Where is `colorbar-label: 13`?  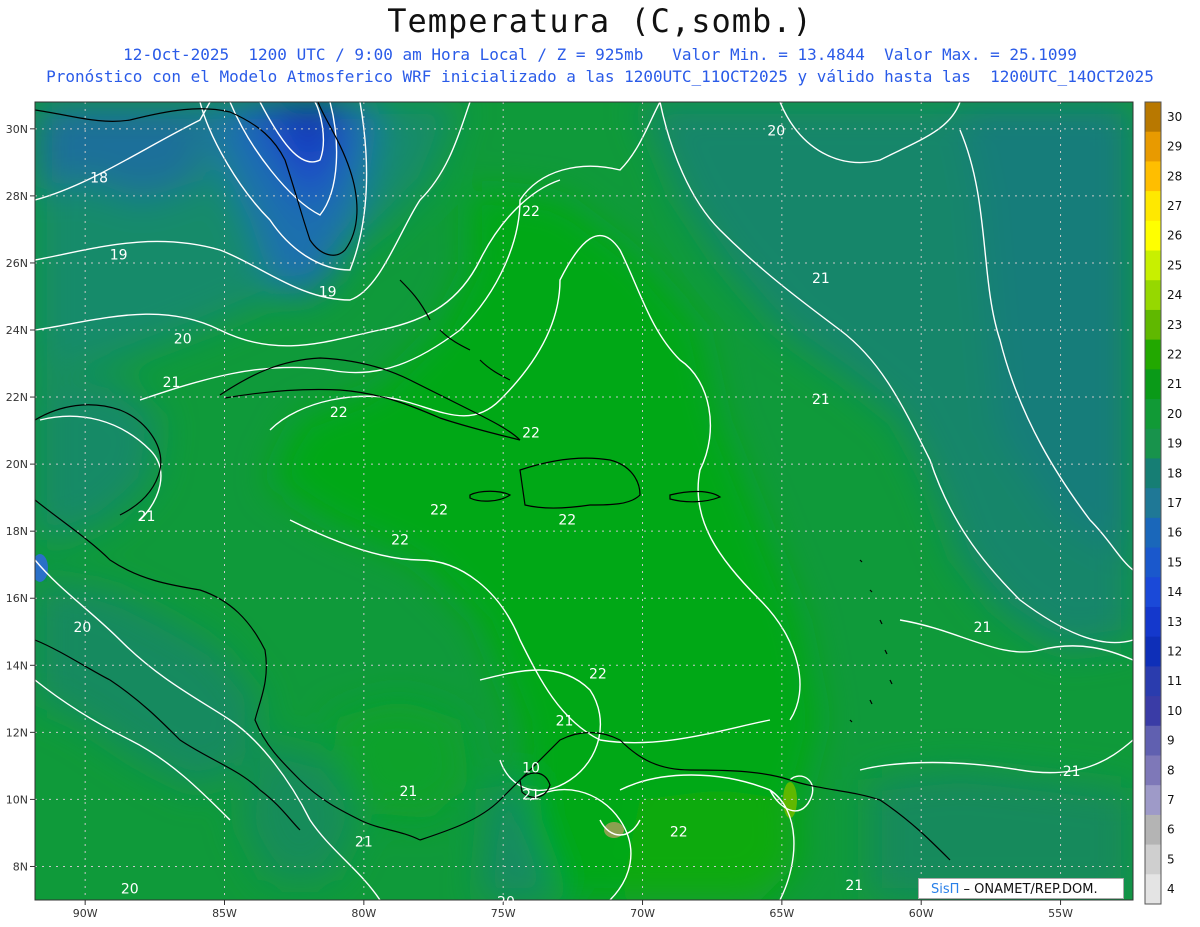 colorbar-label: 13 is located at coordinates (1174, 622).